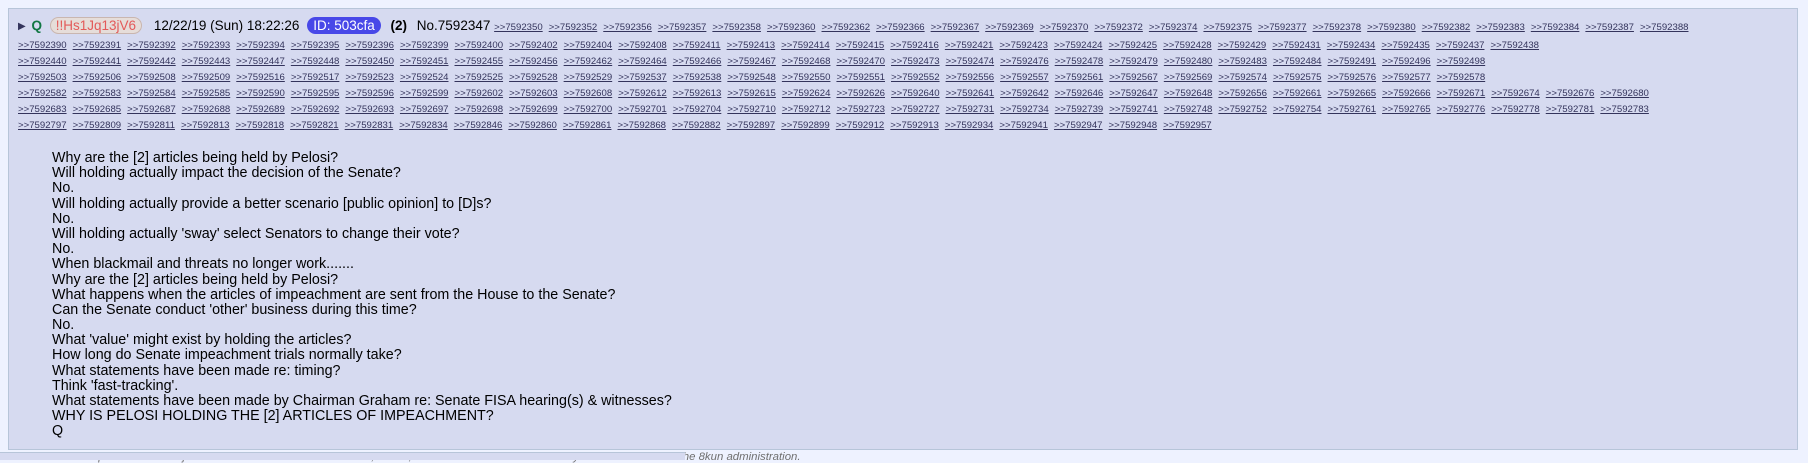  I want to click on backlink: >>7592797, so click(42, 125).